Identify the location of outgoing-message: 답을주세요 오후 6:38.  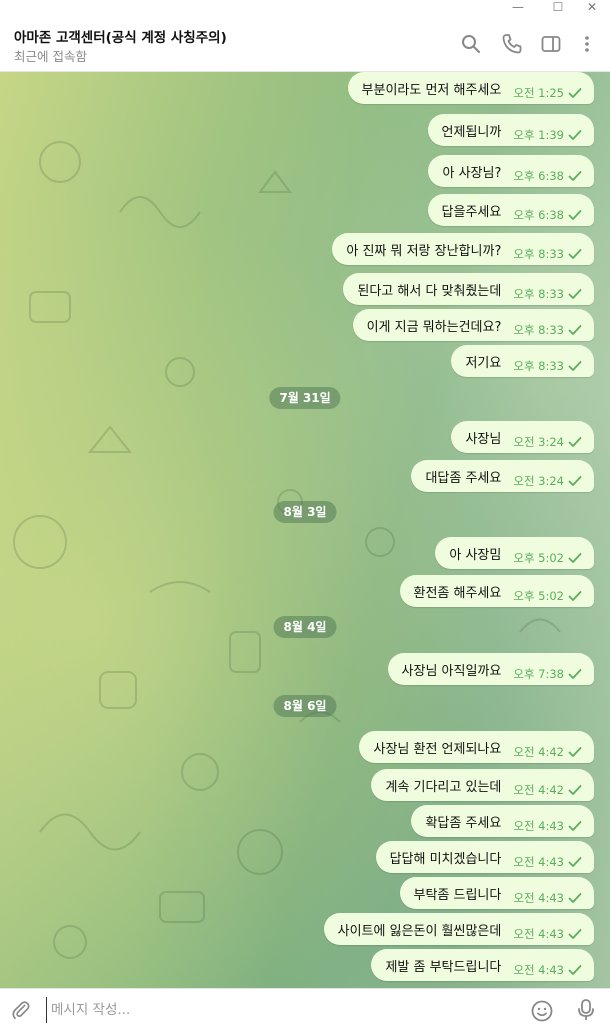
(510, 210).